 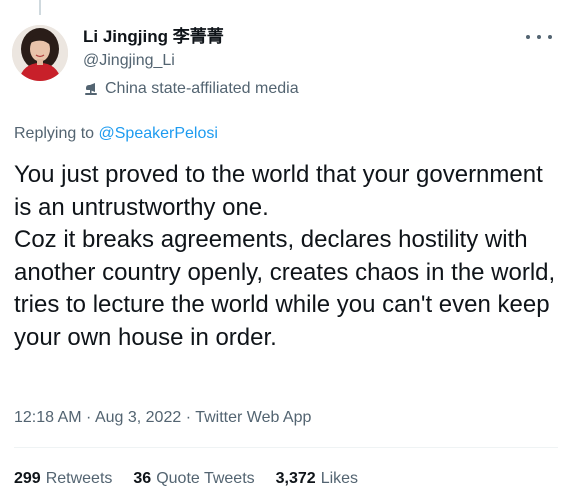 I want to click on state-media-label: China state-affiliated media, so click(x=191, y=89).